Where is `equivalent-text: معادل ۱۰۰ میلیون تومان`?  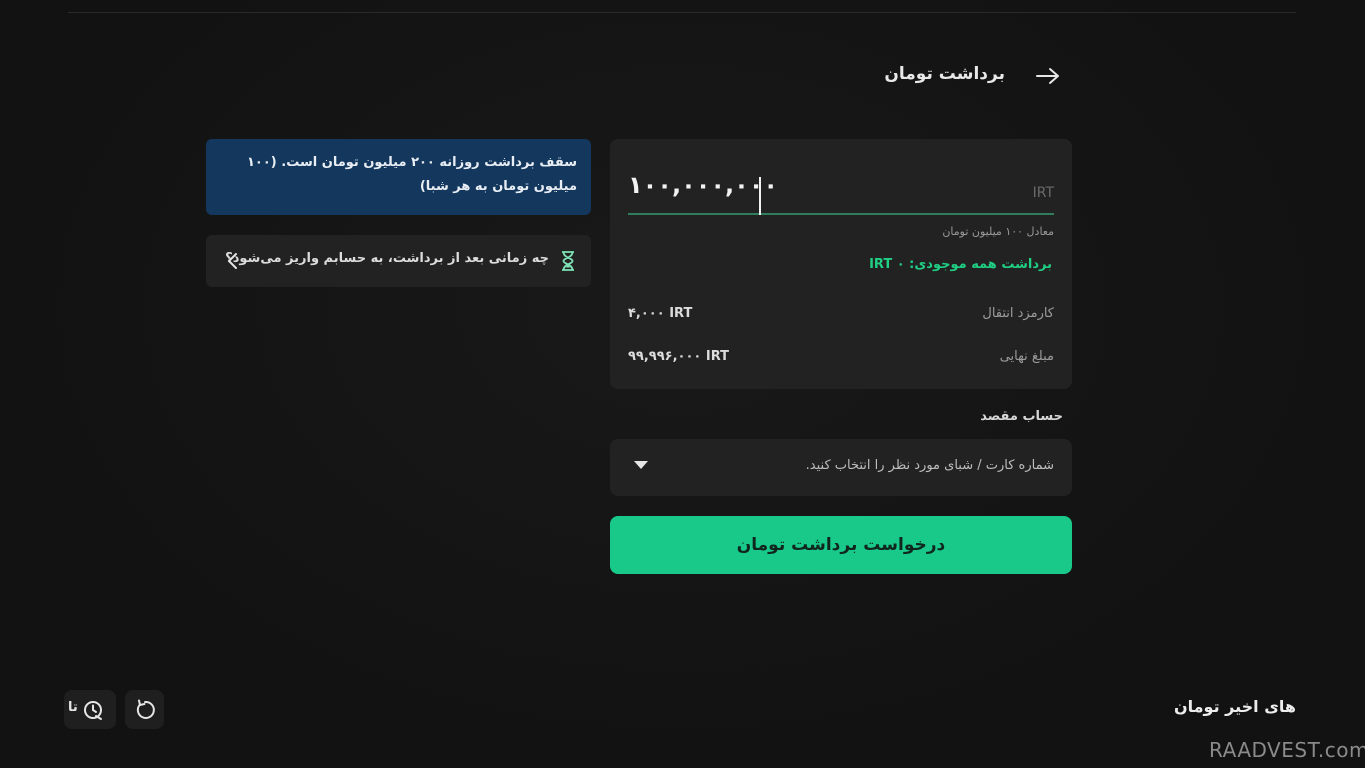
equivalent-text: معادل ۱۰۰ میلیون تومان is located at coordinates (998, 231).